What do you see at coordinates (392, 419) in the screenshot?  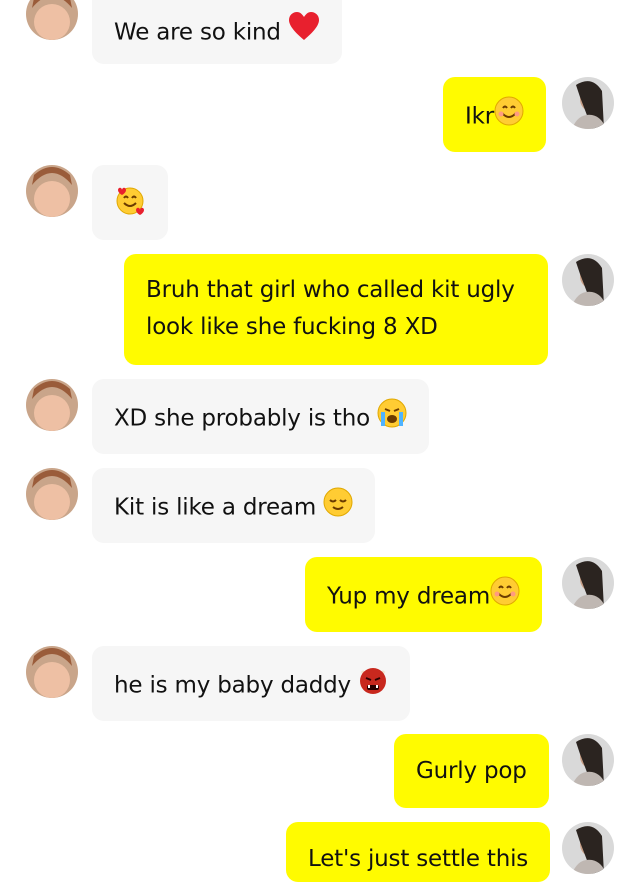 I see `crying-face-icon` at bounding box center [392, 419].